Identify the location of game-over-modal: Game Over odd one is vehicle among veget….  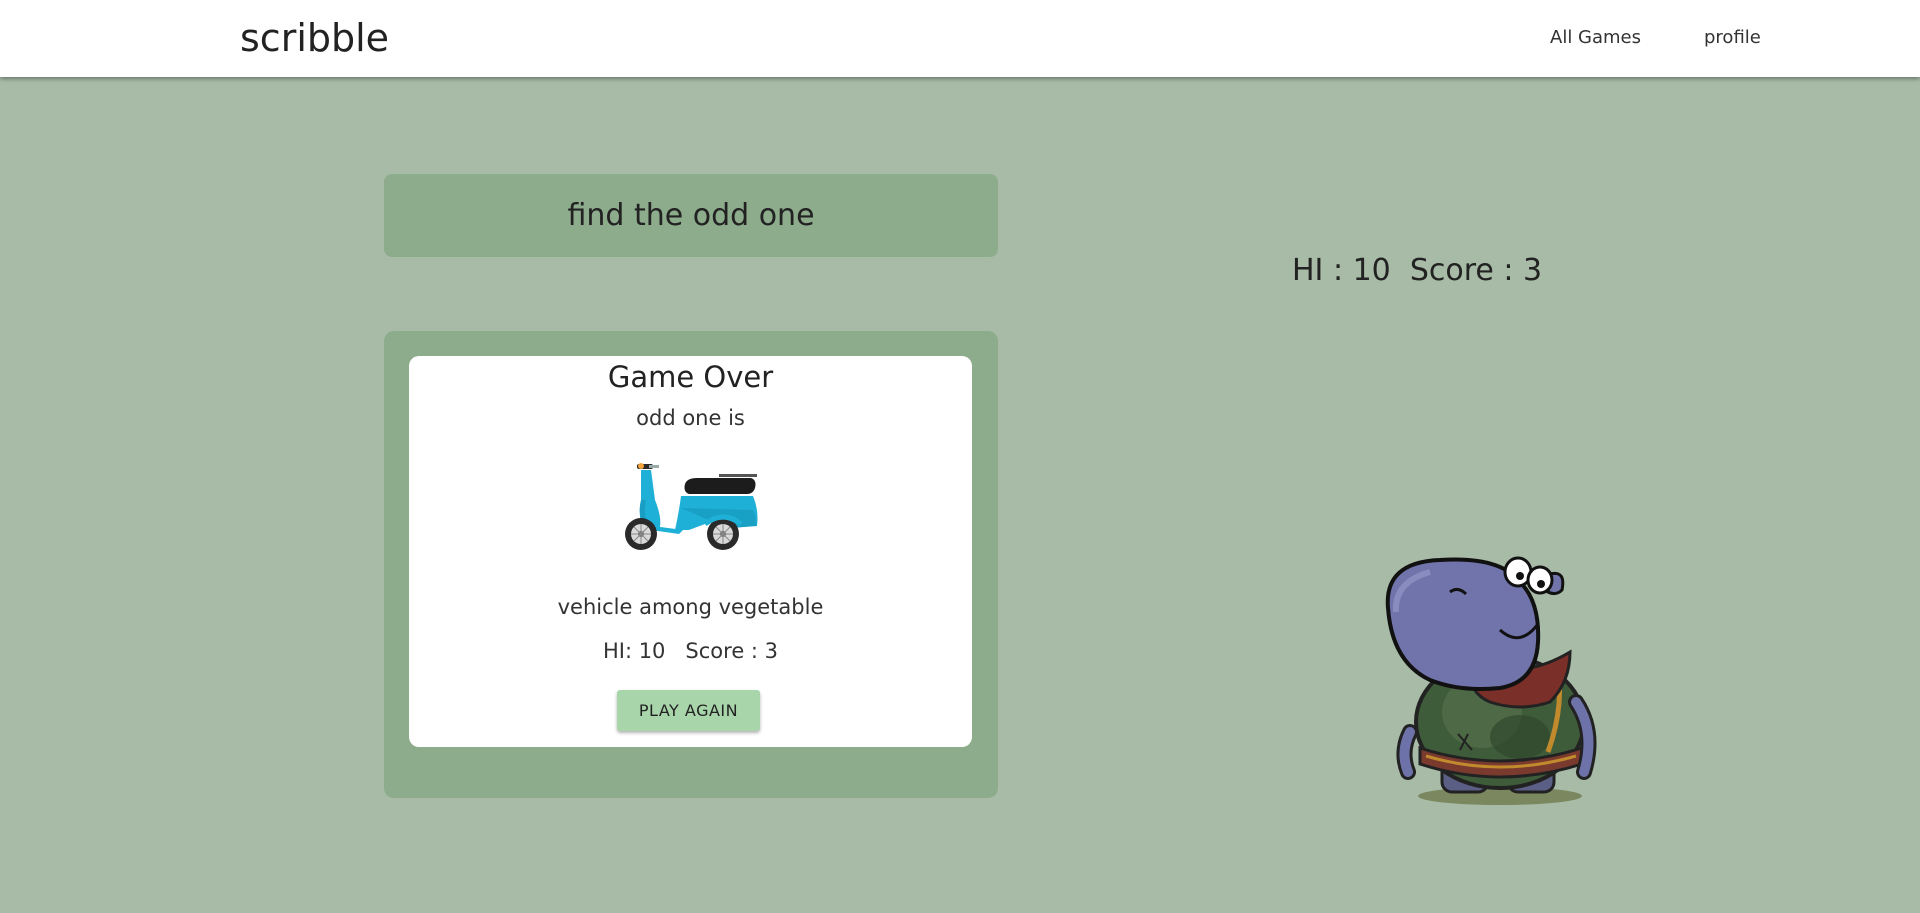
(690, 551).